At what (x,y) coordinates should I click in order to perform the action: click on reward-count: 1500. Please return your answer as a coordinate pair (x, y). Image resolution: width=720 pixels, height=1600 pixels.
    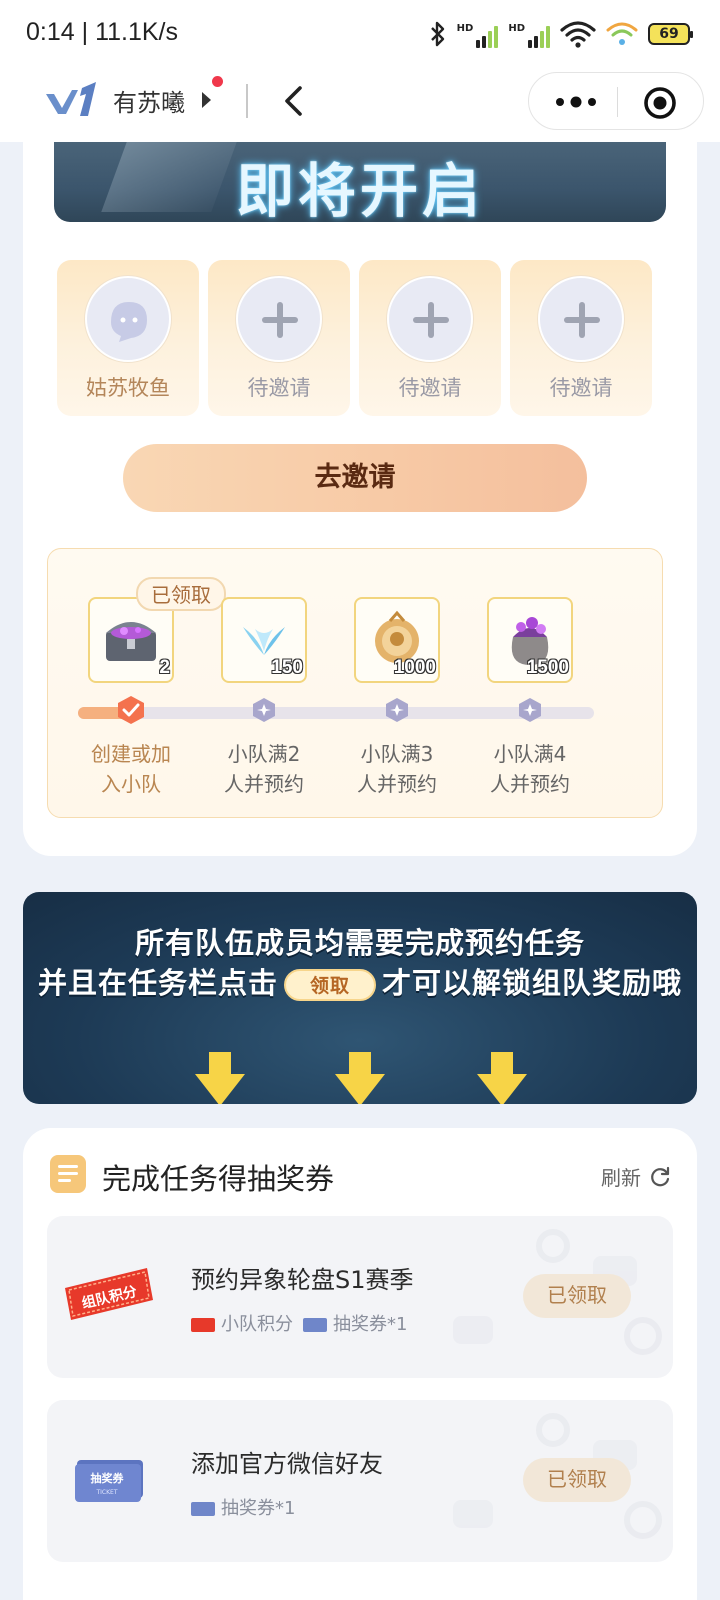
    Looking at the image, I should click on (547, 667).